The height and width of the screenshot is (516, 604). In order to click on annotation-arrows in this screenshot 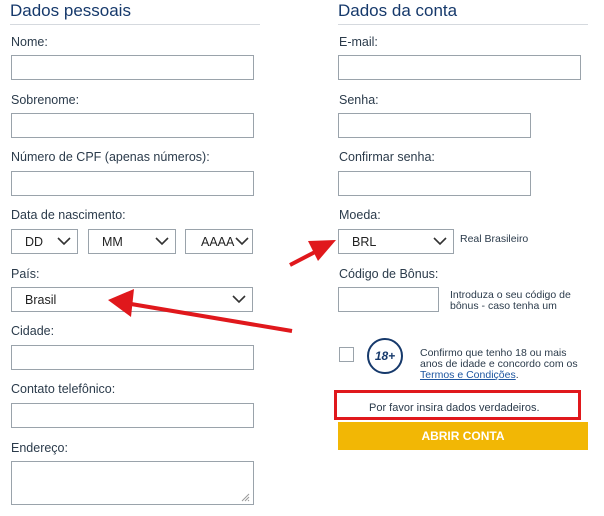, I will do `click(222, 286)`.